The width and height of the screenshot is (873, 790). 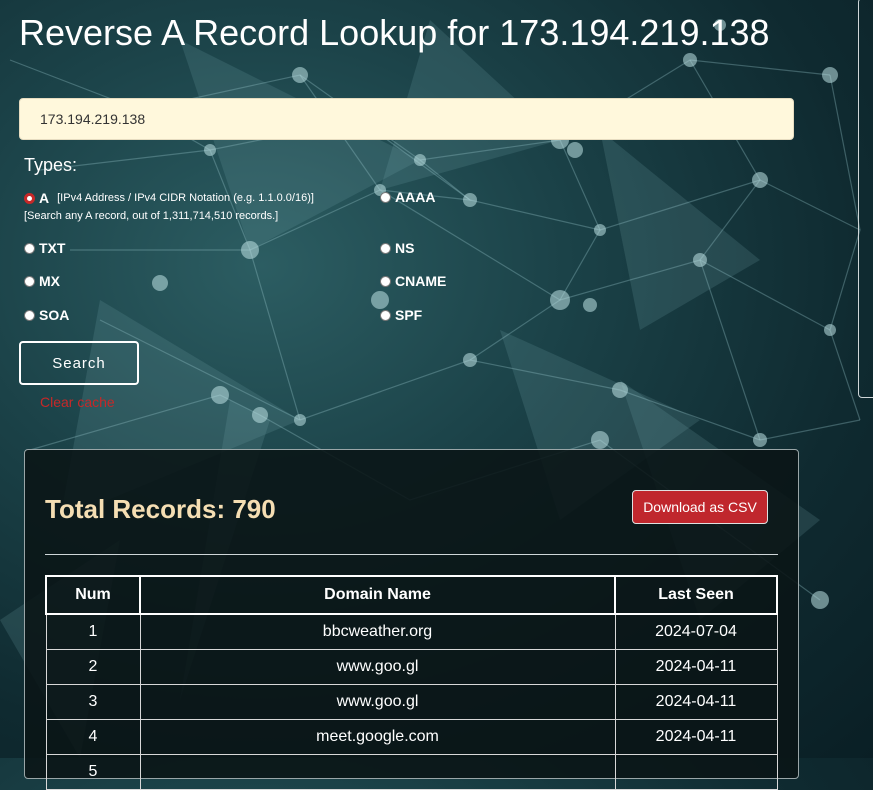 I want to click on radio-checked-icon, so click(x=29, y=198).